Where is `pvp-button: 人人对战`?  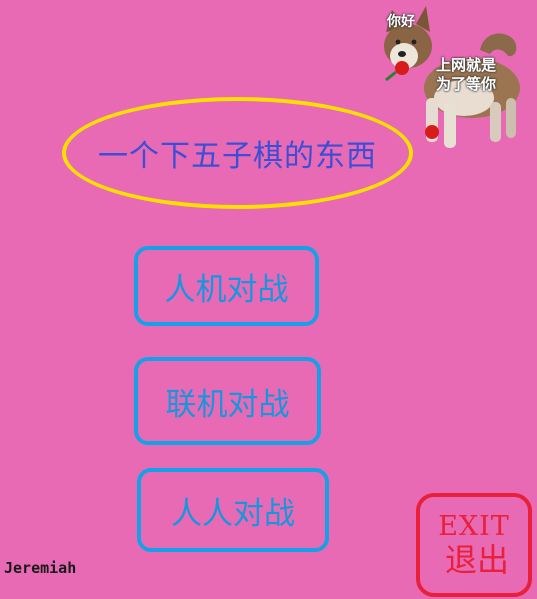
pvp-button: 人人对战 is located at coordinates (233, 510).